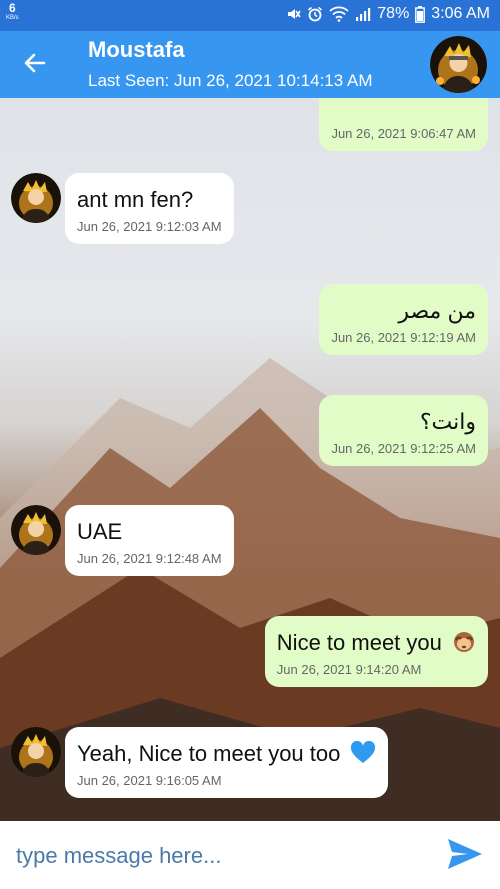 The width and height of the screenshot is (500, 889). What do you see at coordinates (149, 540) in the screenshot?
I see `message-bubble-incoming: UAE Jun 26, 2021 9:12:48 AM` at bounding box center [149, 540].